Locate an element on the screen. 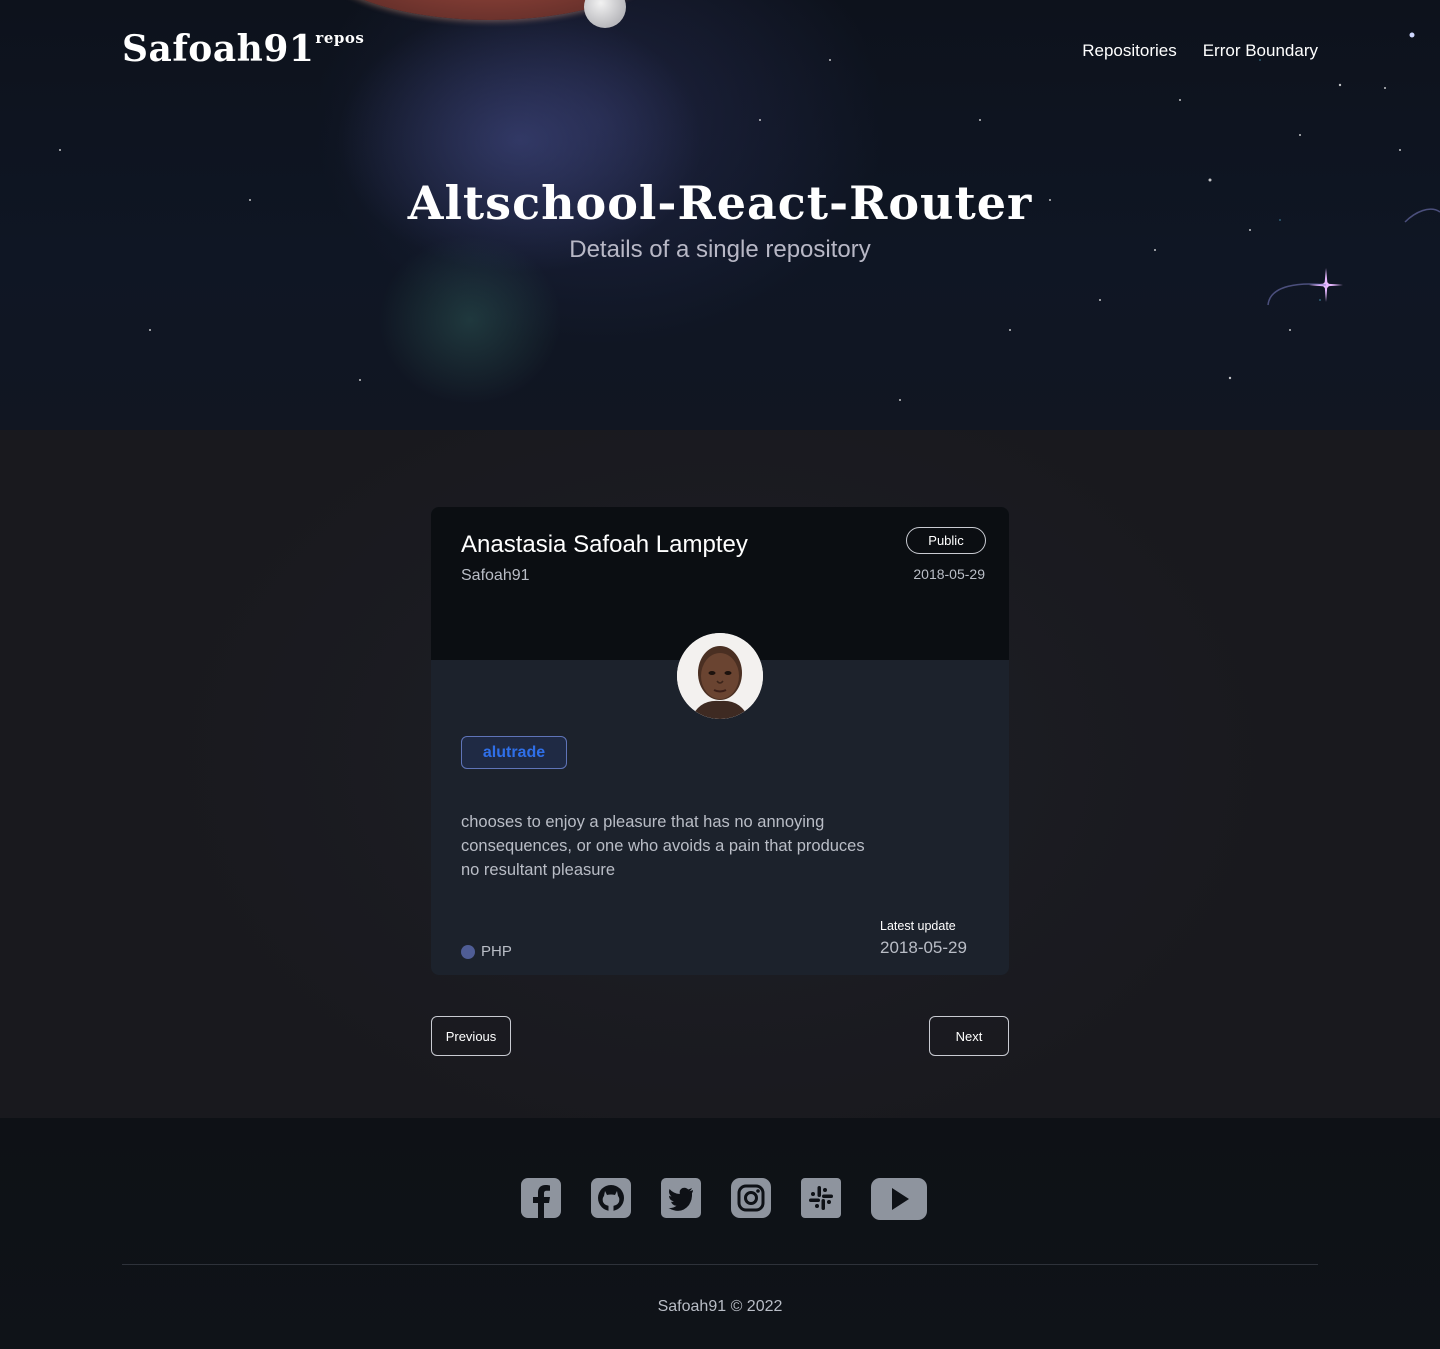  twitter-icon is located at coordinates (681, 1201).